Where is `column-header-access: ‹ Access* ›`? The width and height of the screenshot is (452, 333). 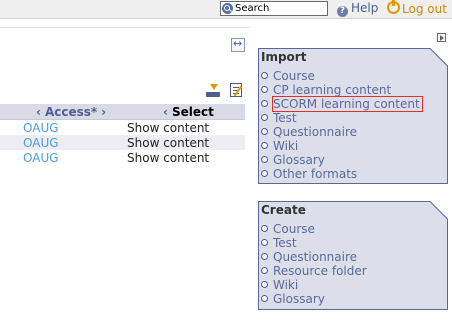
column-header-access: ‹ Access* › is located at coordinates (63, 112).